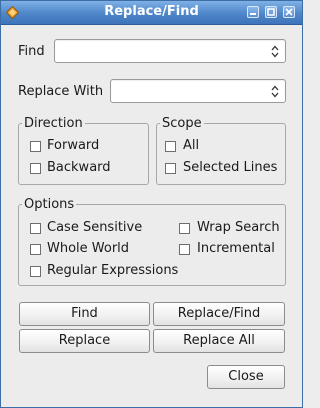  Describe the element at coordinates (238, 227) in the screenshot. I see `wrap-search-label: Wrap Search` at that location.